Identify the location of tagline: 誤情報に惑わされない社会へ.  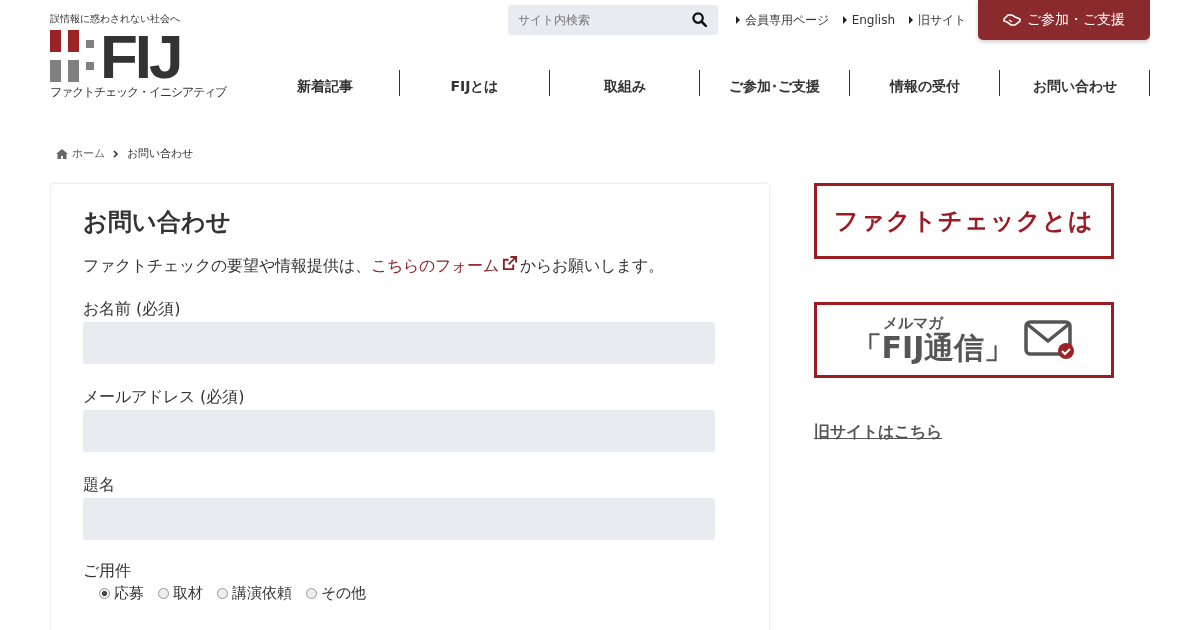
(115, 19).